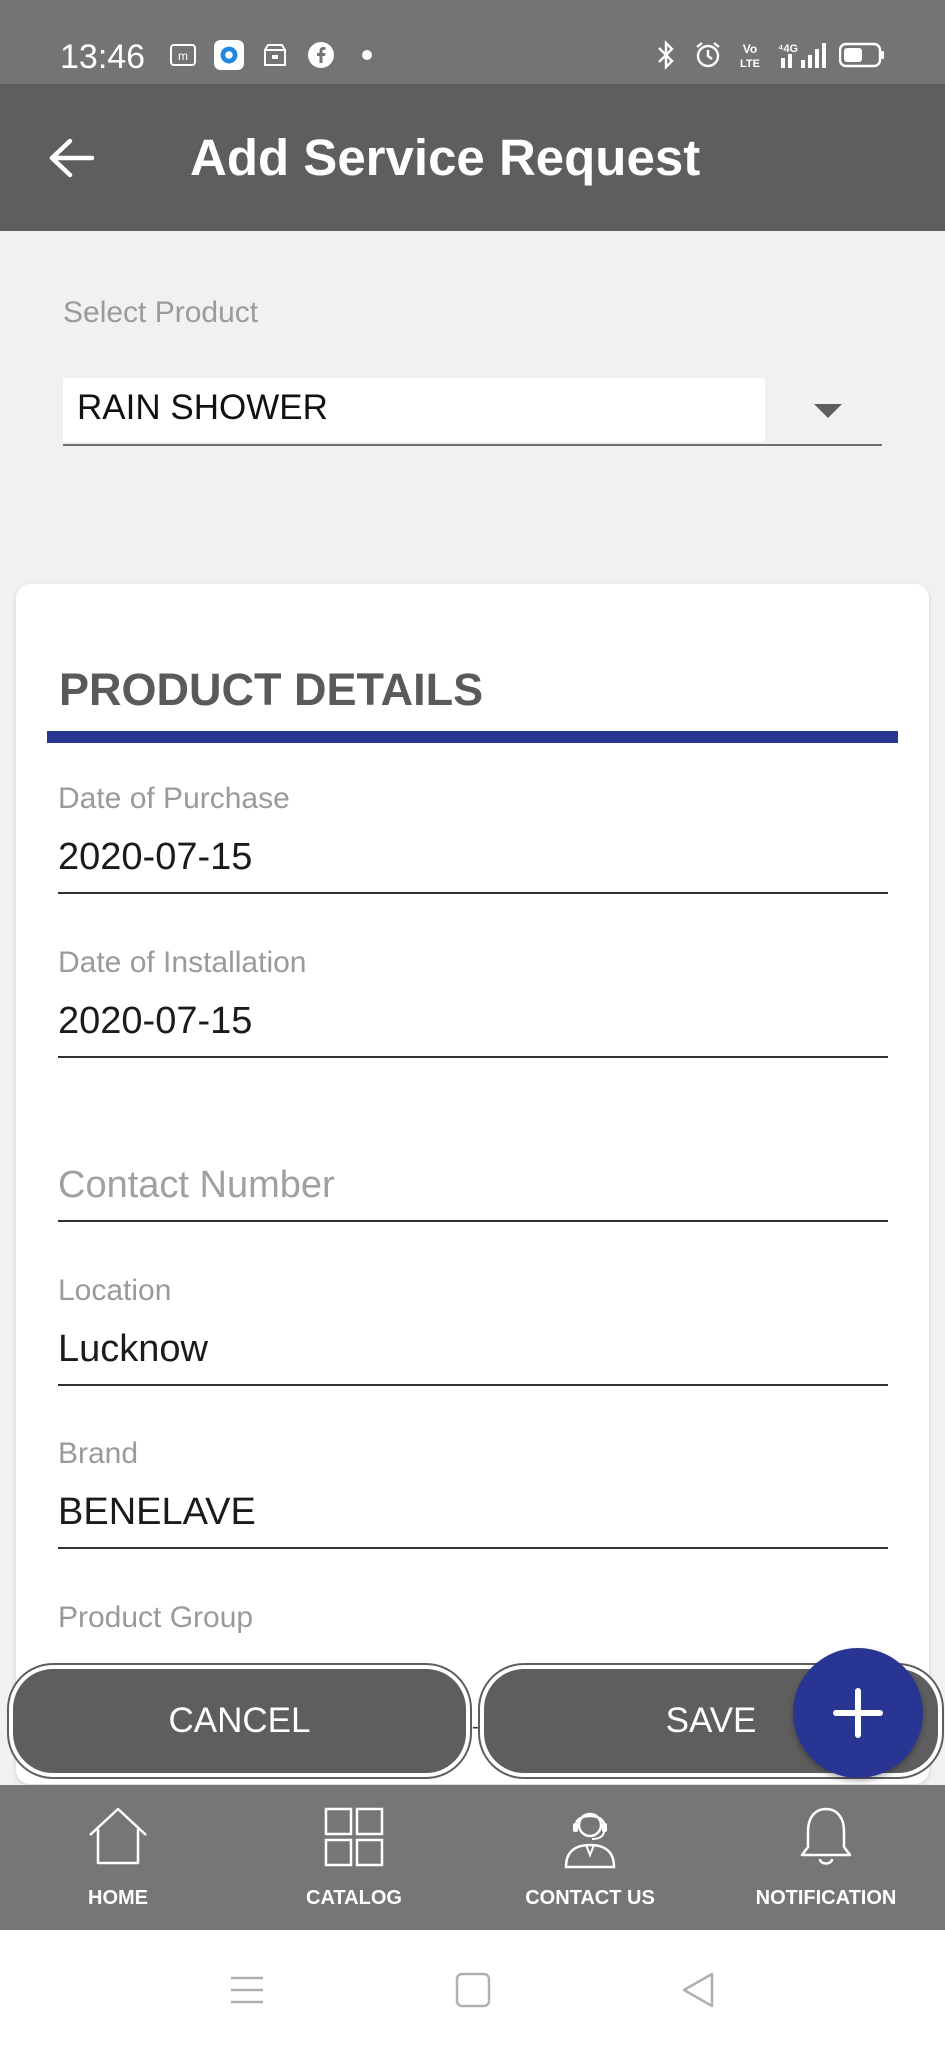  I want to click on nav-label-catalog: CATALOG, so click(354, 1898).